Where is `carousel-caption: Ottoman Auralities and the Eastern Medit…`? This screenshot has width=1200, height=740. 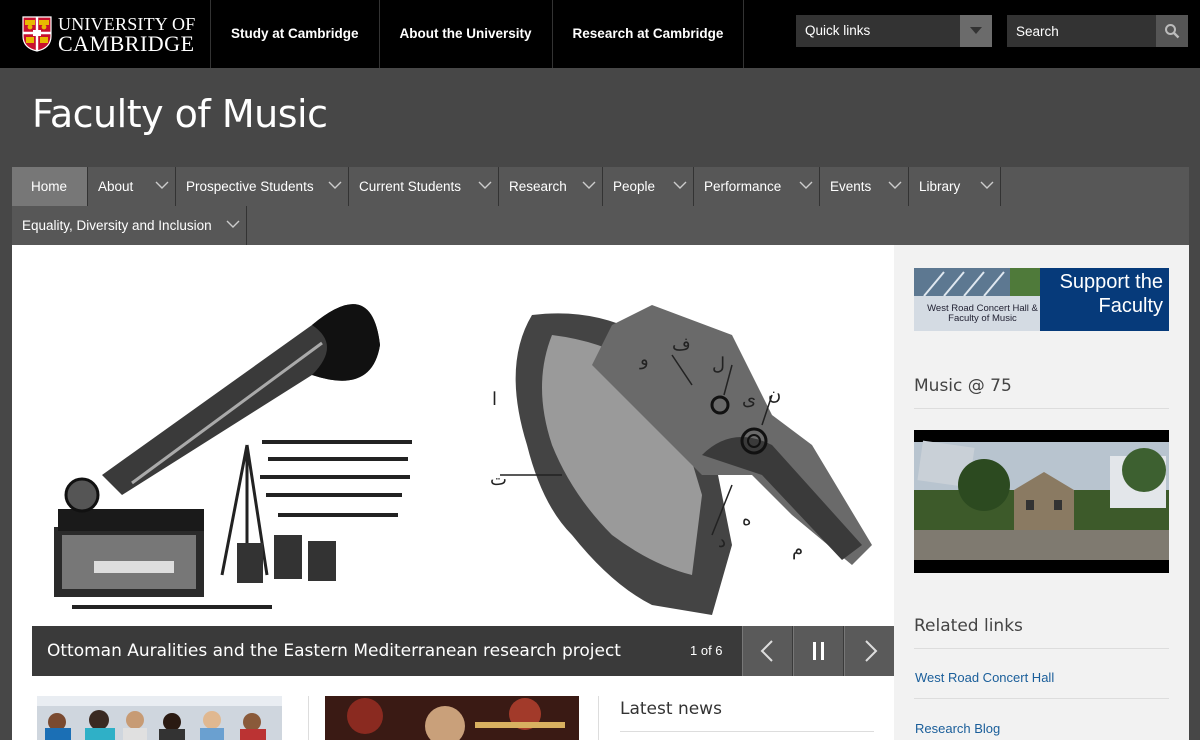
carousel-caption: Ottoman Auralities and the Eastern Medit… is located at coordinates (334, 651).